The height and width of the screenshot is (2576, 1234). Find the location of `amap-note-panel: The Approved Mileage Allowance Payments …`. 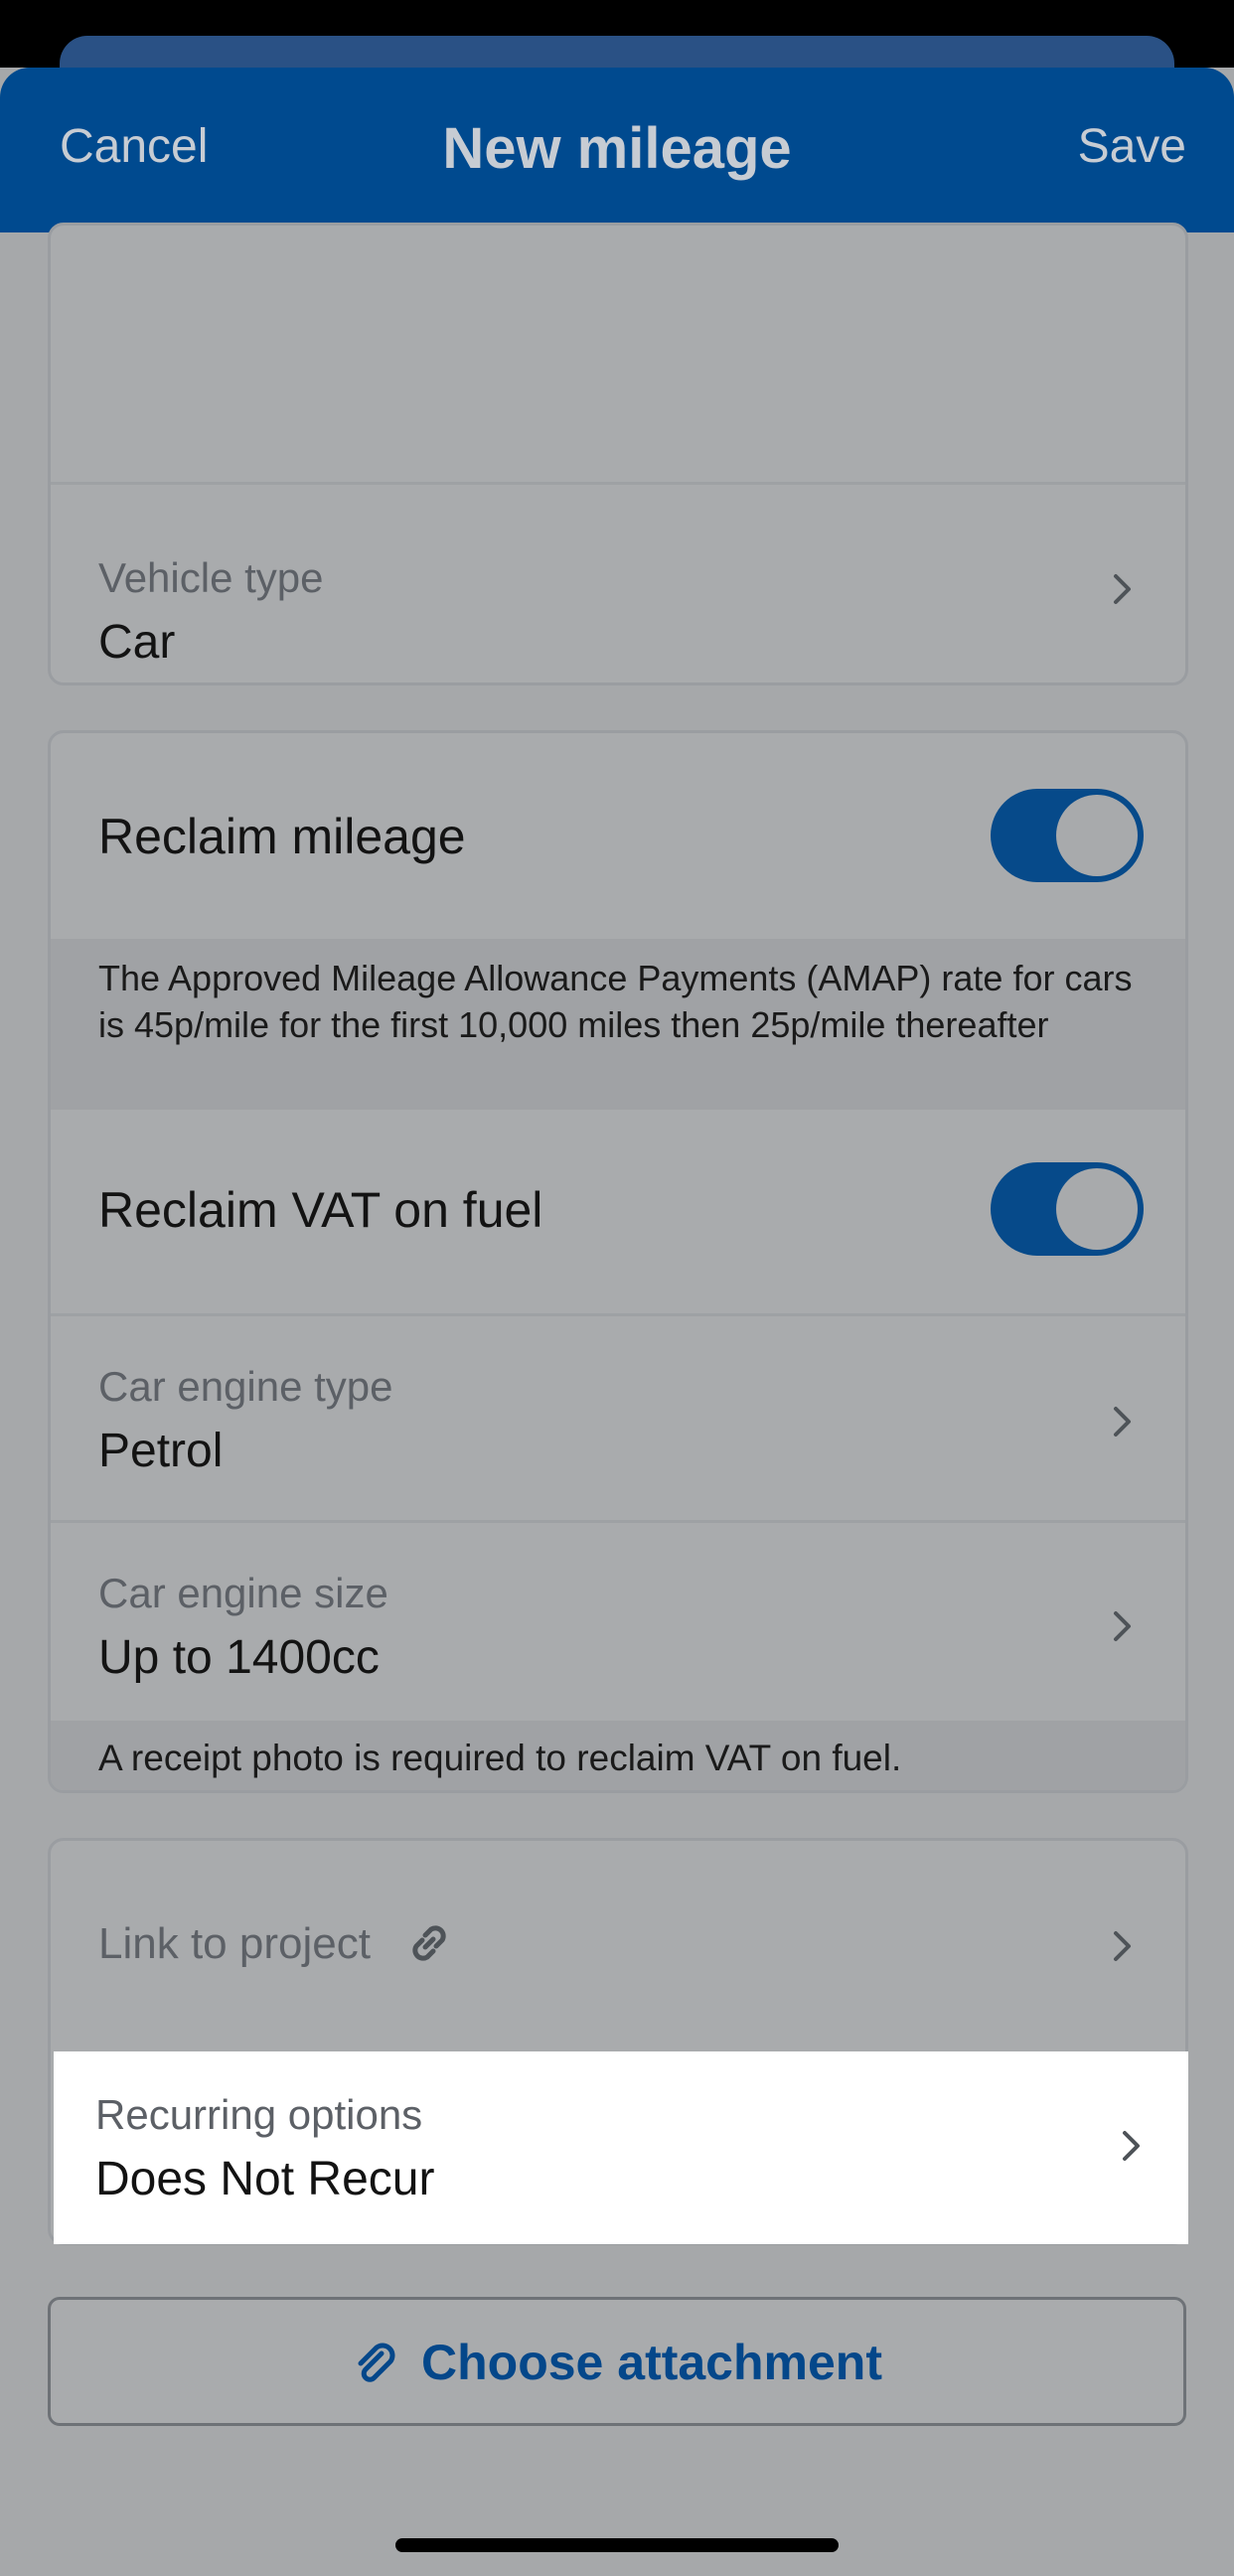

amap-note-panel: The Approved Mileage Allowance Payments … is located at coordinates (618, 1024).